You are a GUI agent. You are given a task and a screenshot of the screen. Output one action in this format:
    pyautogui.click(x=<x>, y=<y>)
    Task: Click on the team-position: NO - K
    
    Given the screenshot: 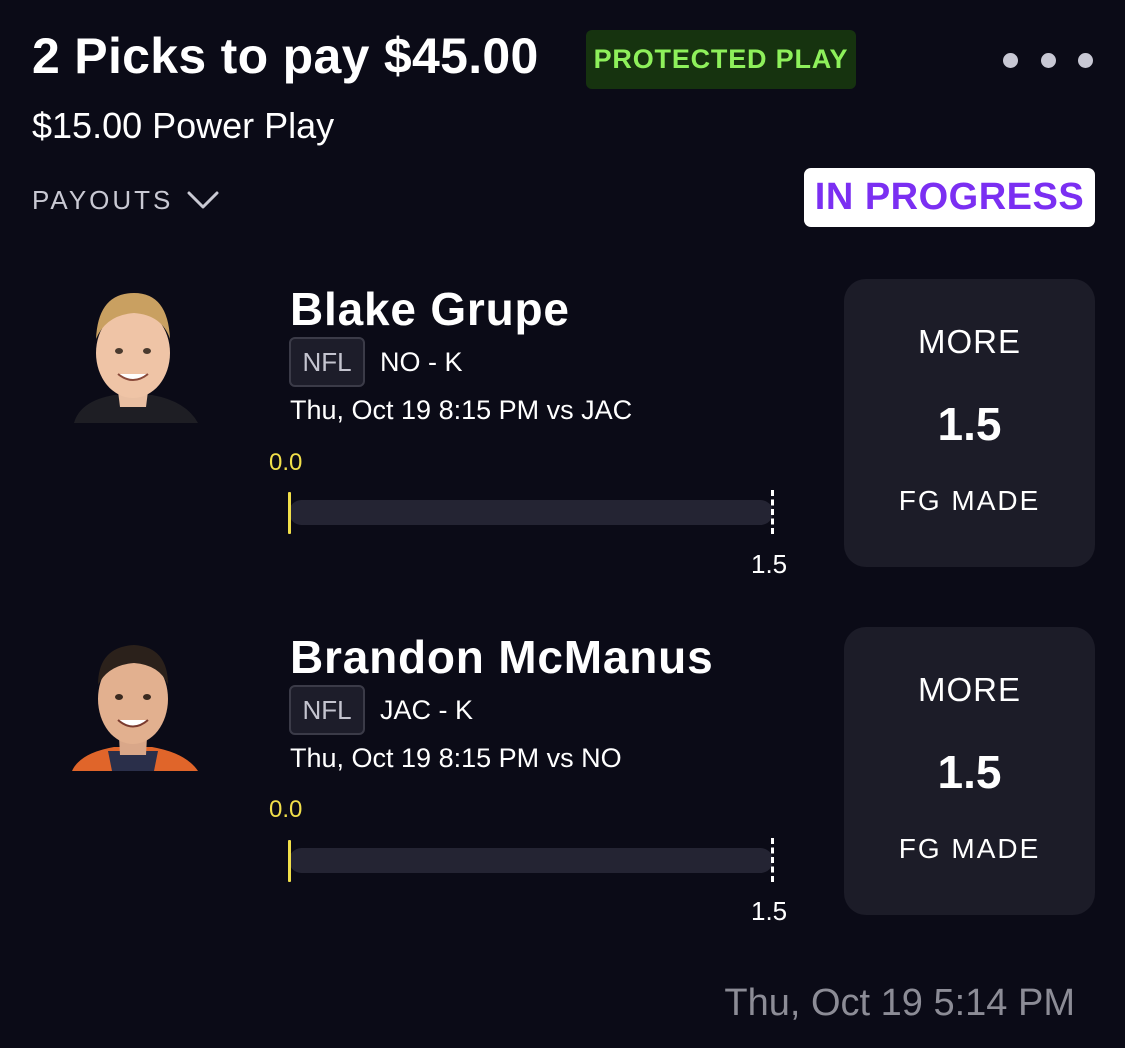 What is the action you would take?
    pyautogui.click(x=421, y=362)
    